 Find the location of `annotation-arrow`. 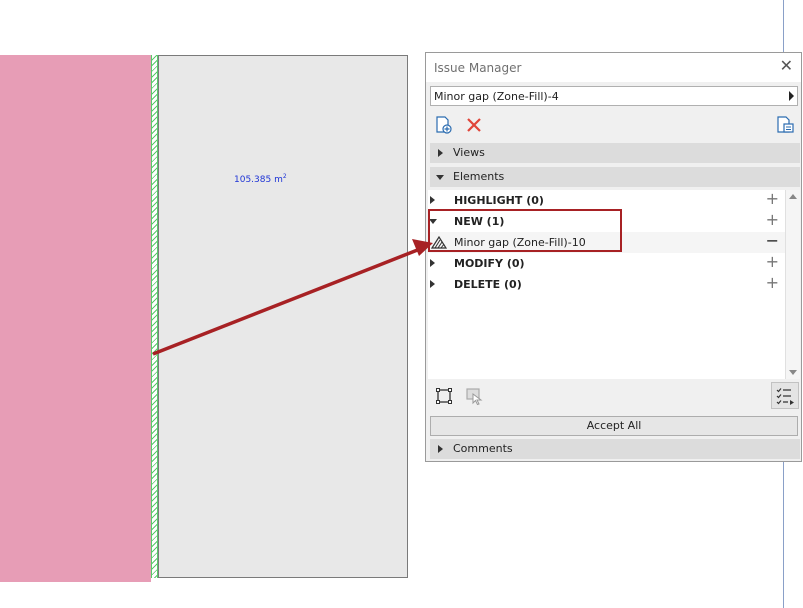

annotation-arrow is located at coordinates (292, 297).